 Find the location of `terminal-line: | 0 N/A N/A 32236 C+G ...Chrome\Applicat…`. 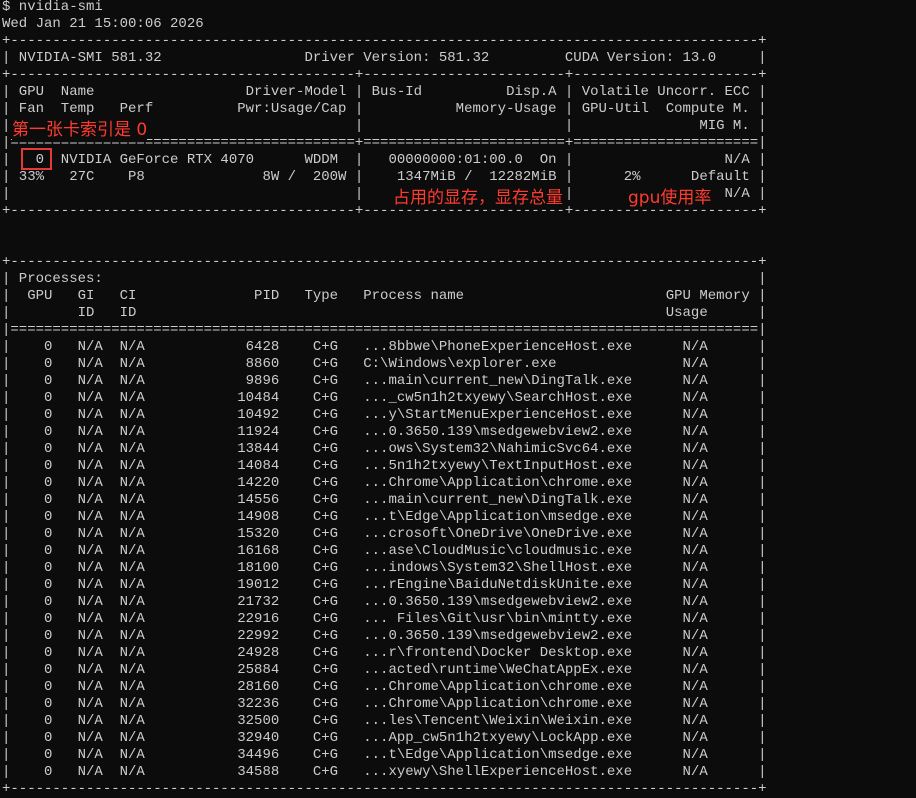

terminal-line: | 0 N/A N/A 32236 C+G ...Chrome\Applicat… is located at coordinates (384, 704).